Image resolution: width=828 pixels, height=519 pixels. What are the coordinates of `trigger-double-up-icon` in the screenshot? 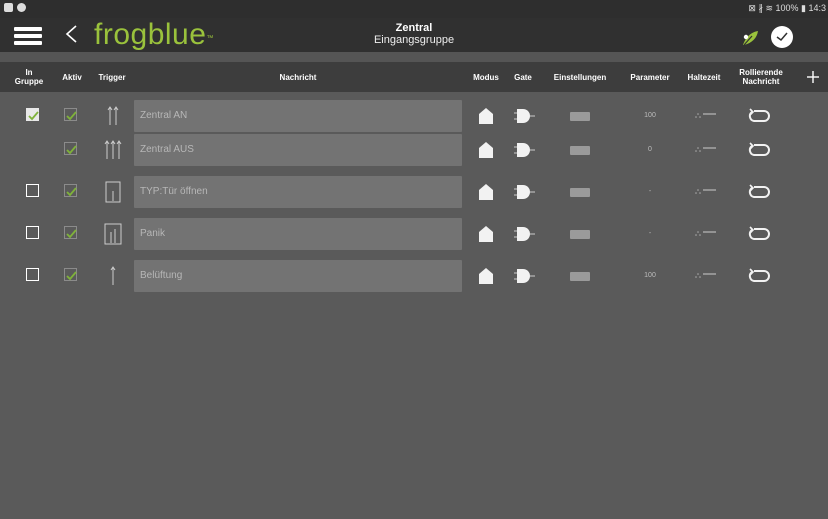 It's located at (113, 115).